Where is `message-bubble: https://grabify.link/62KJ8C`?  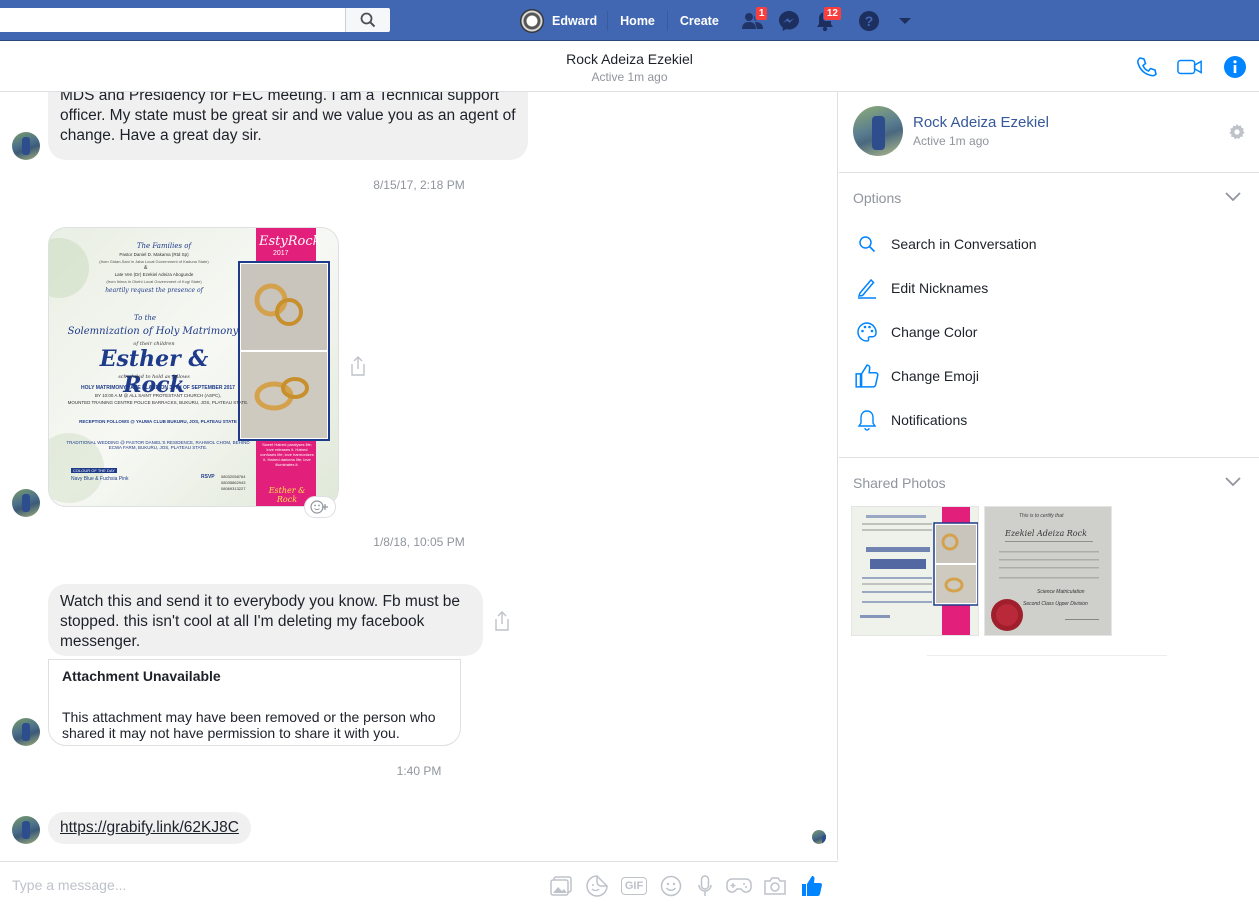 message-bubble: https://grabify.link/62KJ8C is located at coordinates (149, 828).